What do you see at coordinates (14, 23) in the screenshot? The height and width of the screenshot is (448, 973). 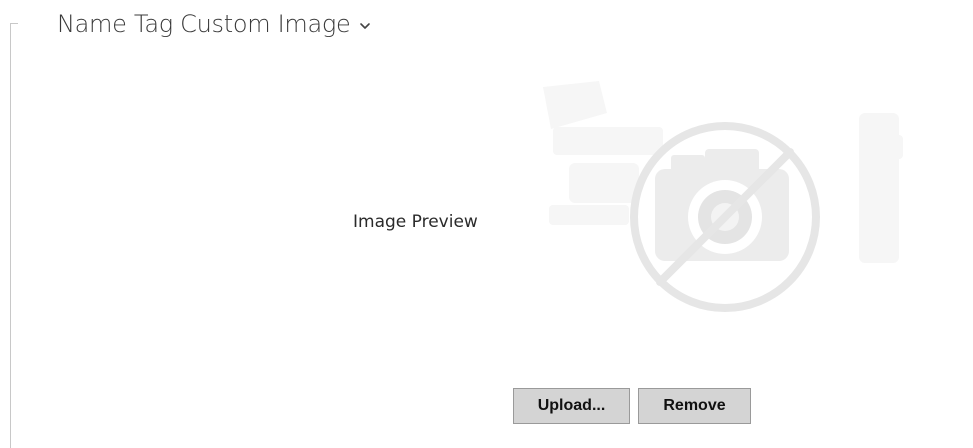 I see `section-frame-top` at bounding box center [14, 23].